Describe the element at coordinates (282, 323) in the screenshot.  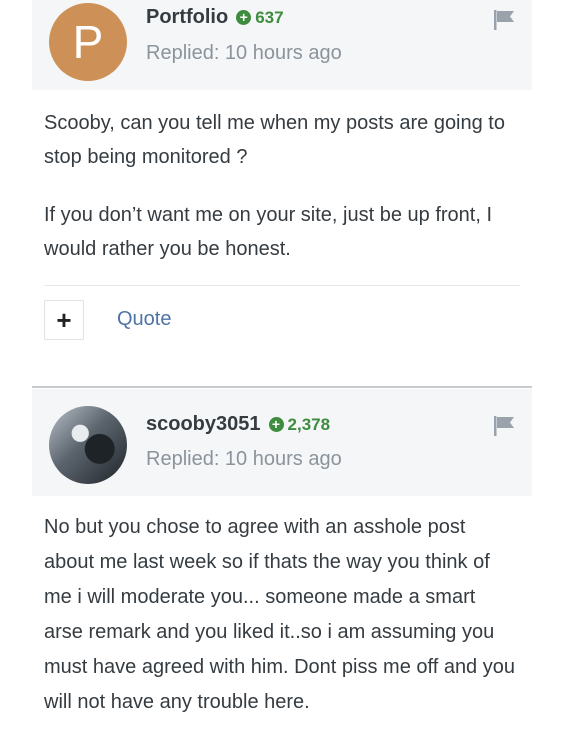
I see `post-actions: + Quote` at that location.